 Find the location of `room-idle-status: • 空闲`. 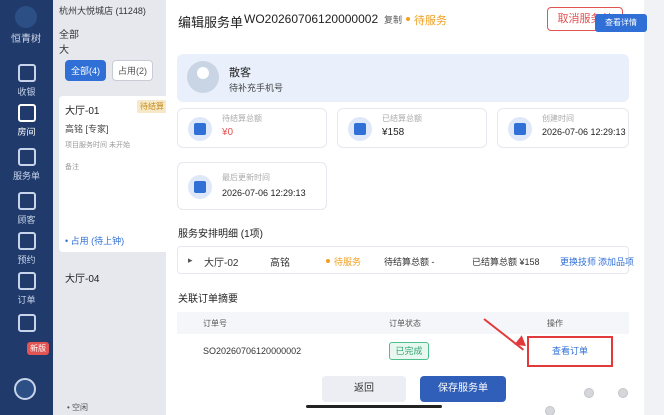

room-idle-status: • 空闲 is located at coordinates (78, 407).